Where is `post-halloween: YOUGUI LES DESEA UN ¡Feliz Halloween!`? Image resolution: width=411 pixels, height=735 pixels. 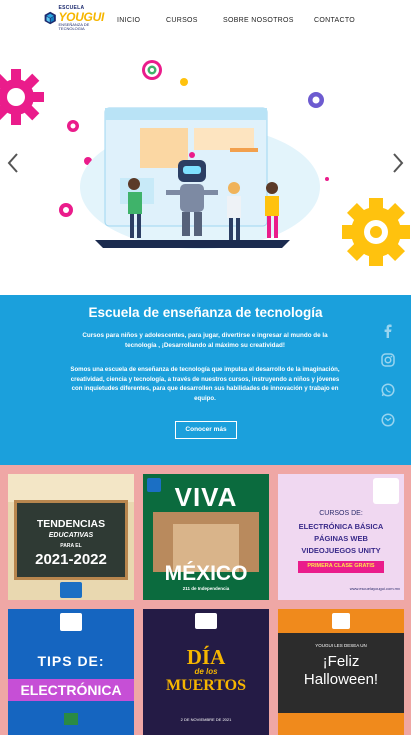 post-halloween: YOUGUI LES DESEA UN ¡Feliz Halloween! is located at coordinates (341, 672).